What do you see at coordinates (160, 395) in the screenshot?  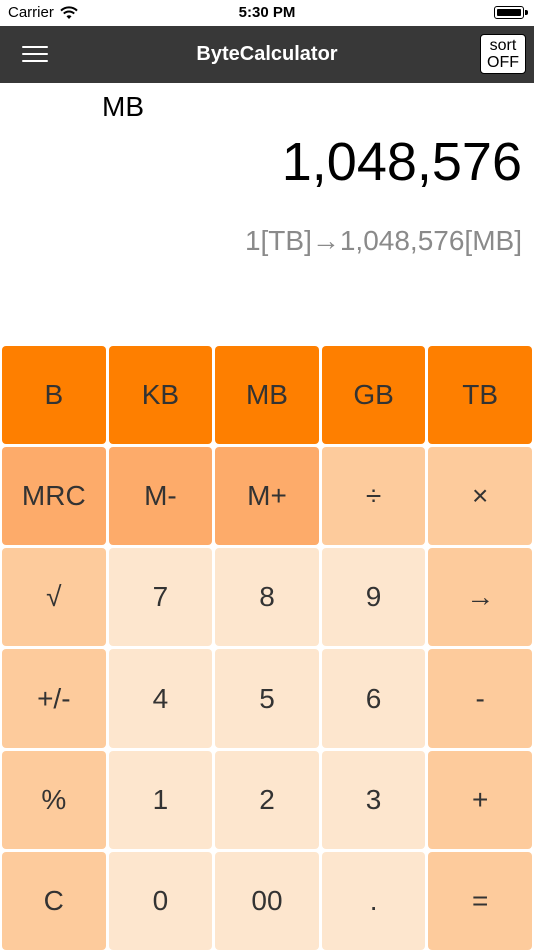 I see `key-unit-kb: KB` at bounding box center [160, 395].